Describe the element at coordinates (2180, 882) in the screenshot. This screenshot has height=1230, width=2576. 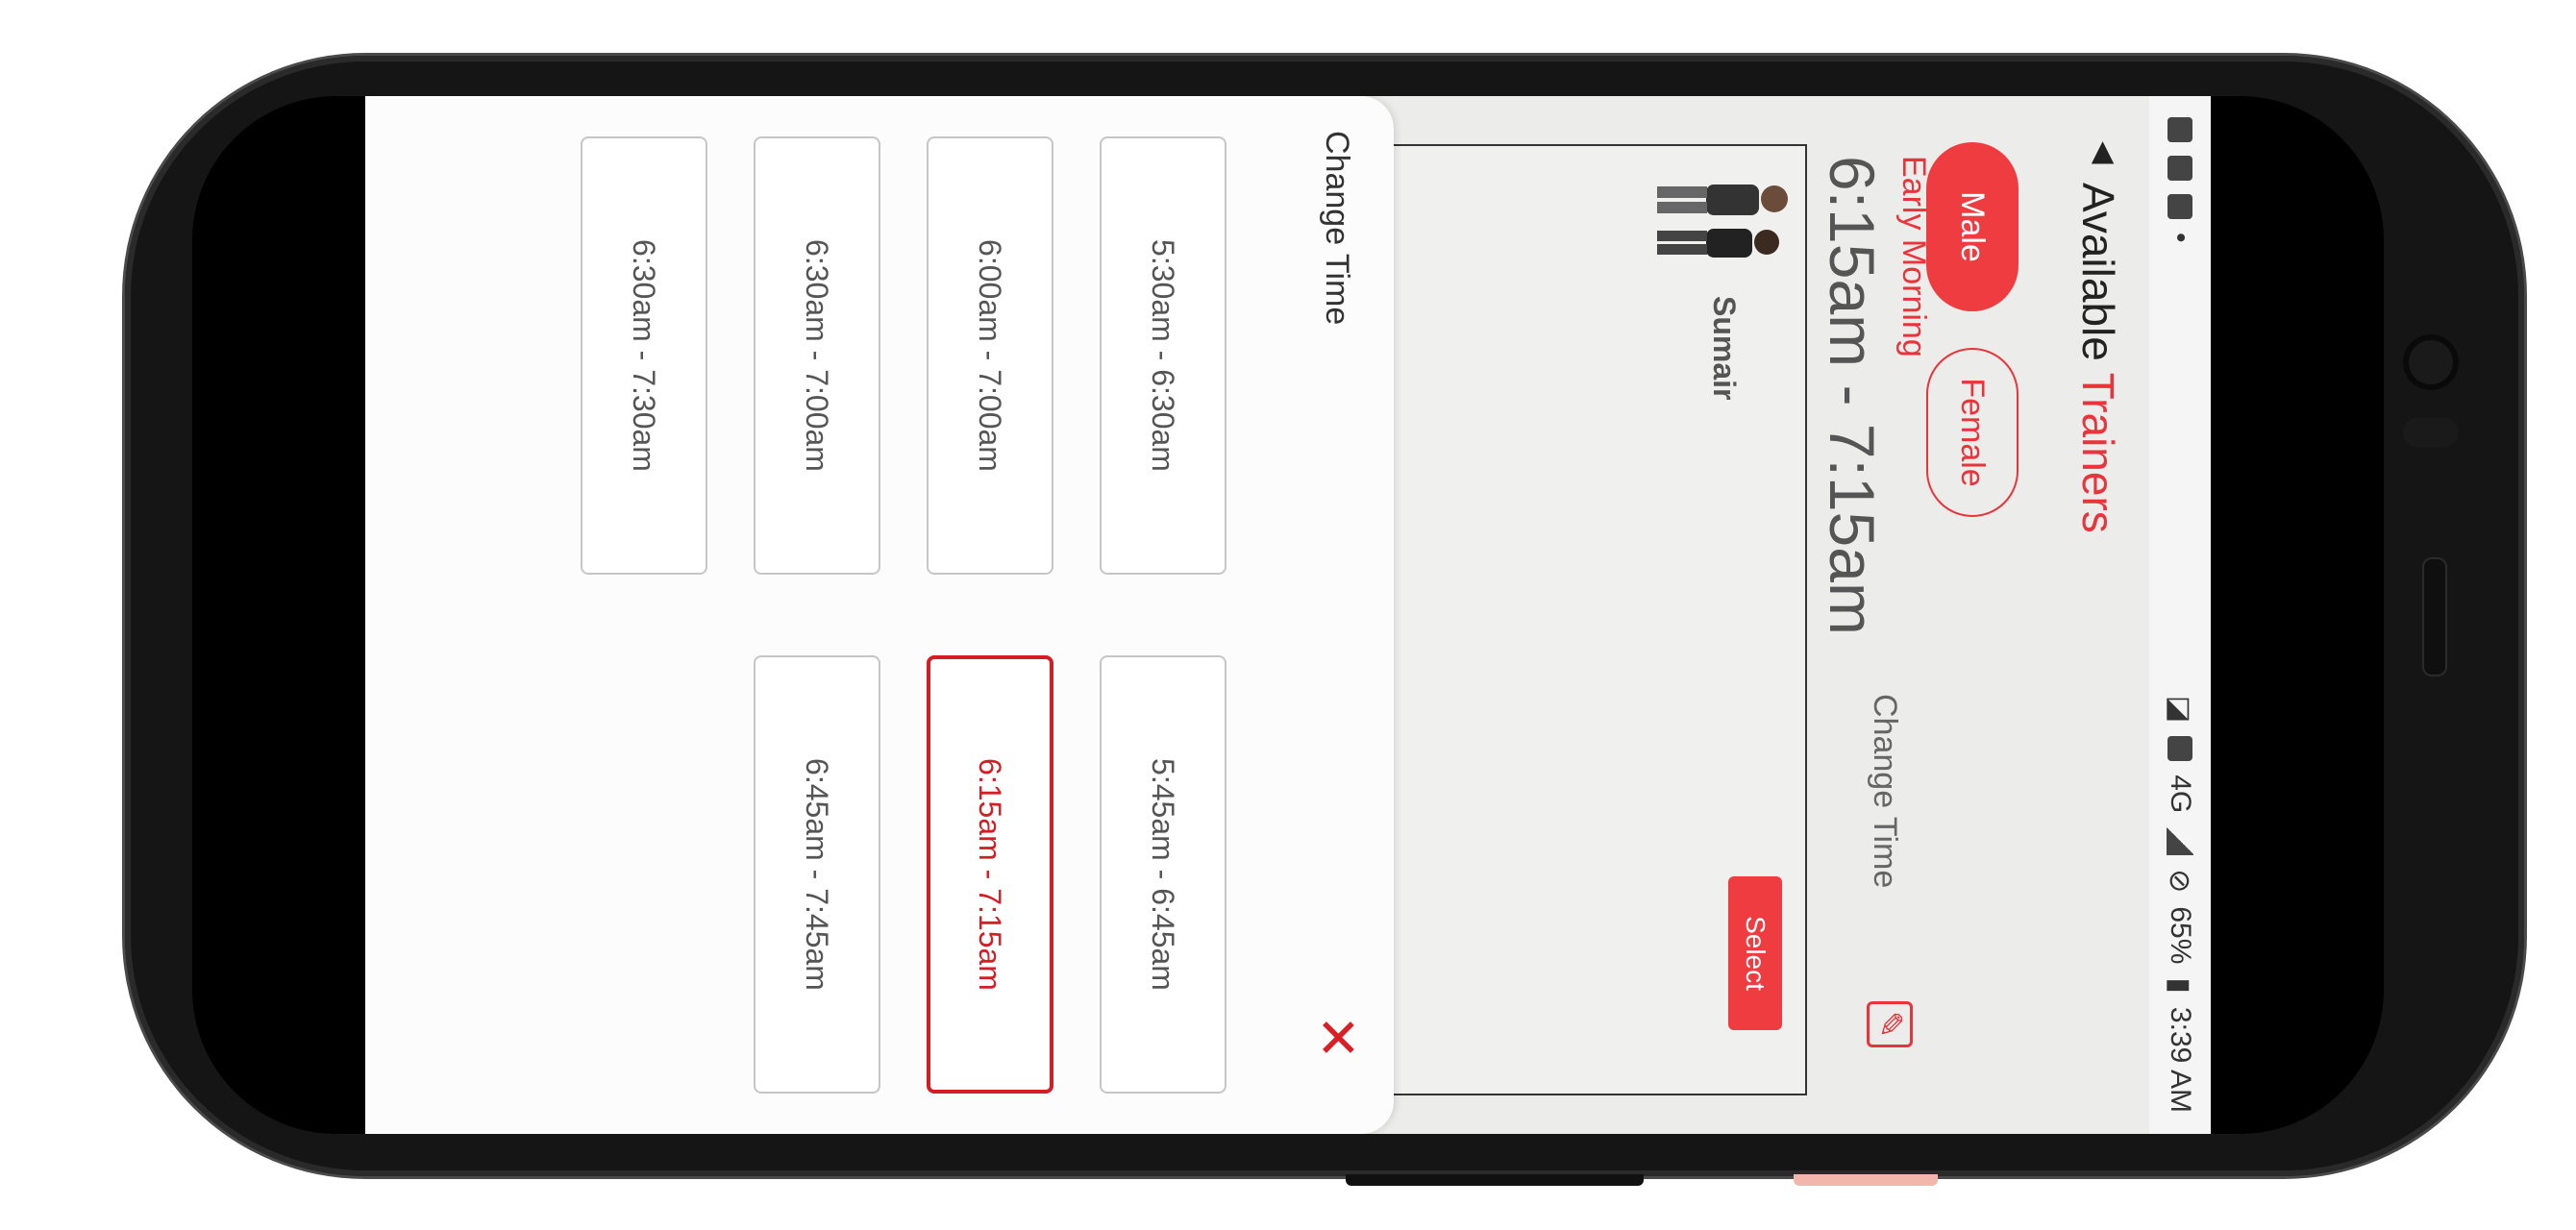
I see `dnd-icon: ⊘` at that location.